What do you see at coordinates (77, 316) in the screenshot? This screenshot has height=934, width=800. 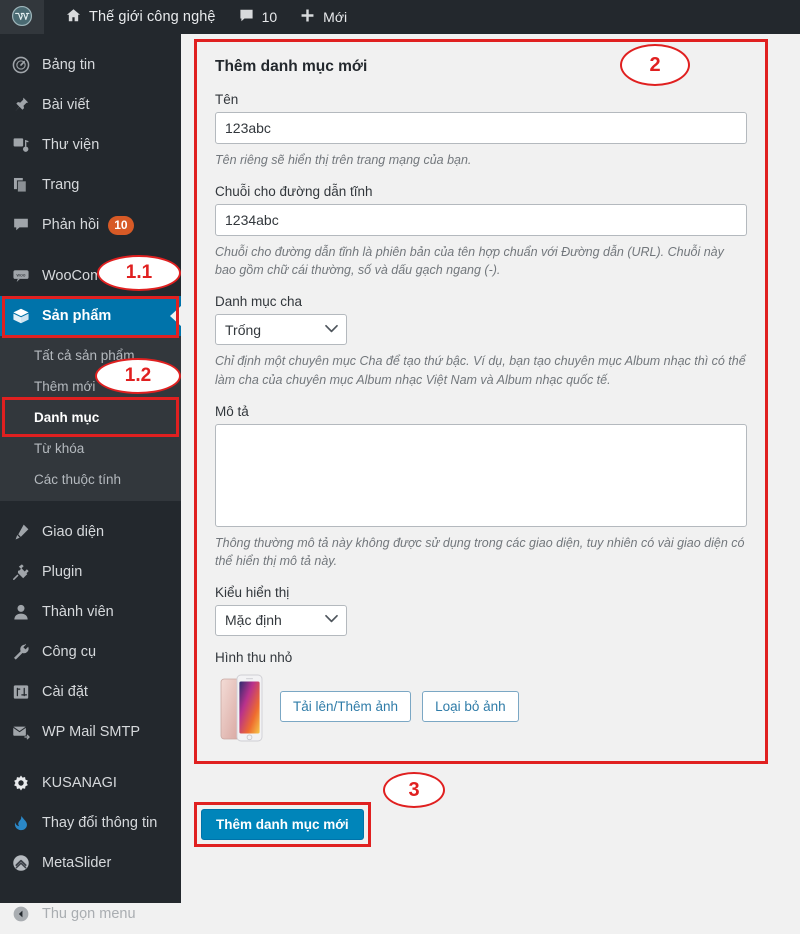 I see `sidebar-item-label: Sản phẩm` at bounding box center [77, 316].